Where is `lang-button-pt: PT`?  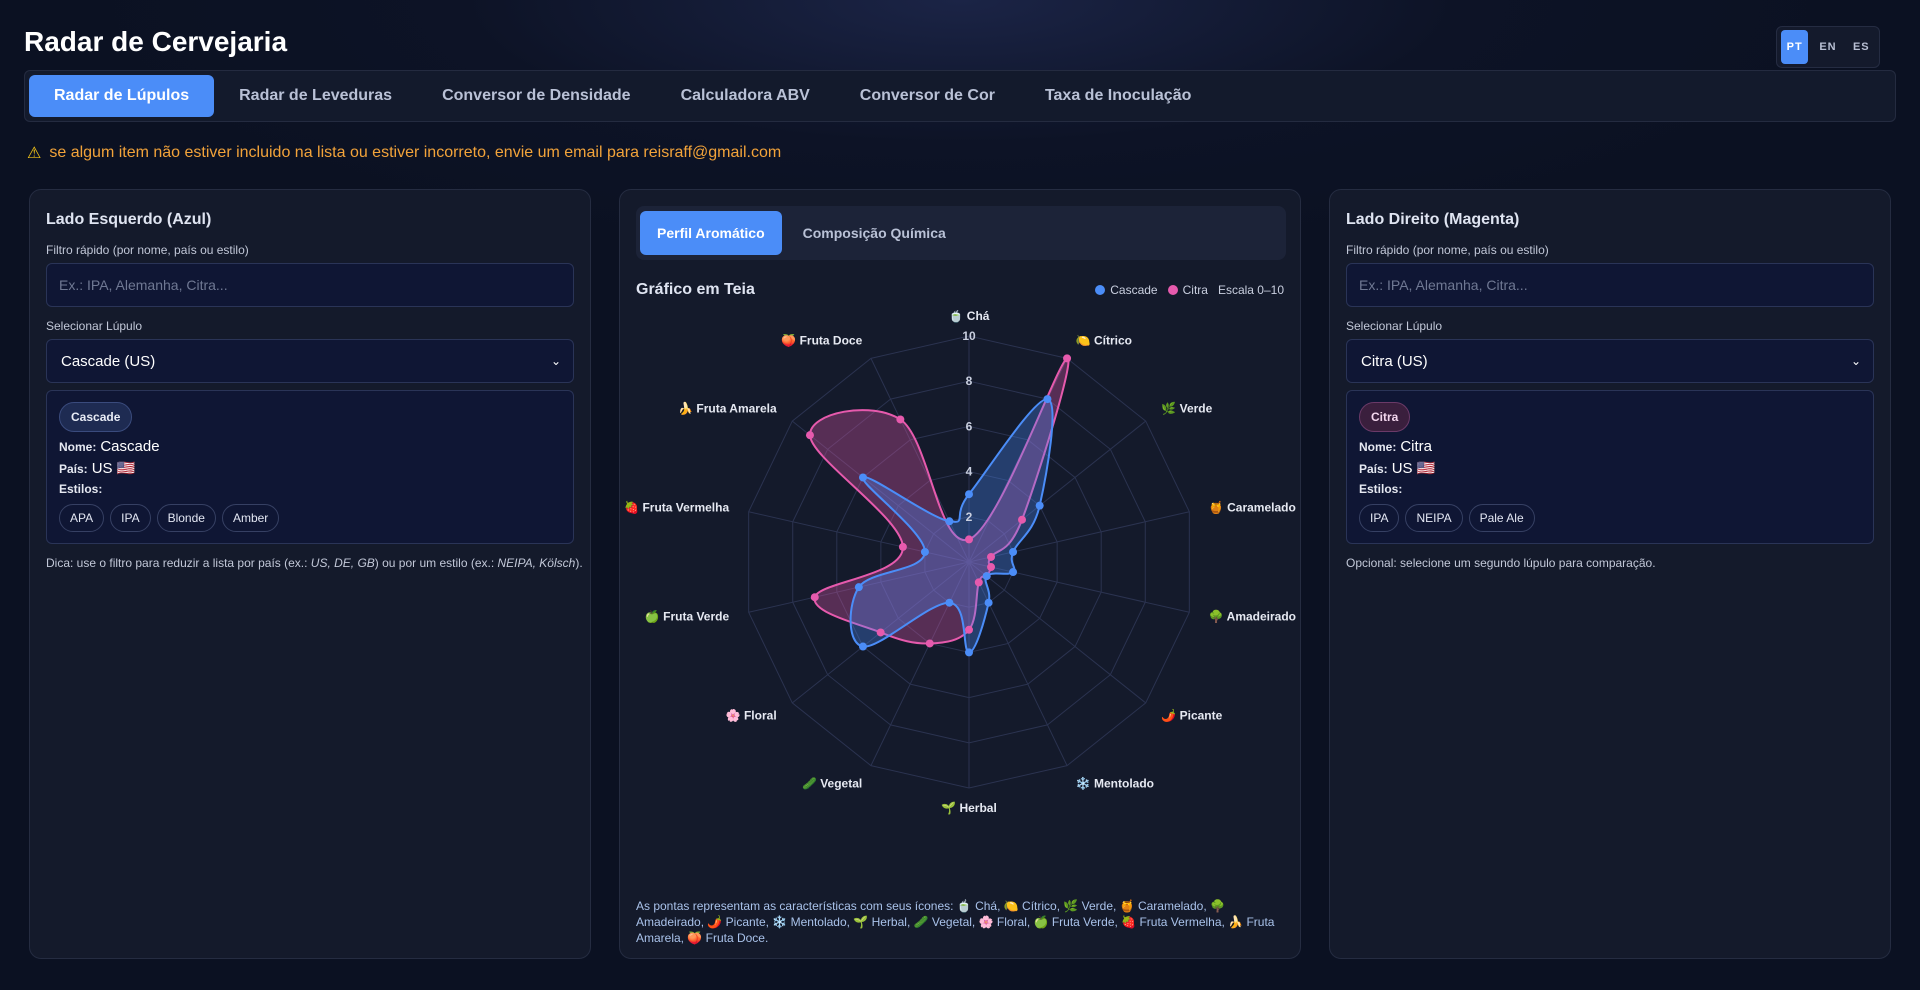
lang-button-pt: PT is located at coordinates (1795, 47).